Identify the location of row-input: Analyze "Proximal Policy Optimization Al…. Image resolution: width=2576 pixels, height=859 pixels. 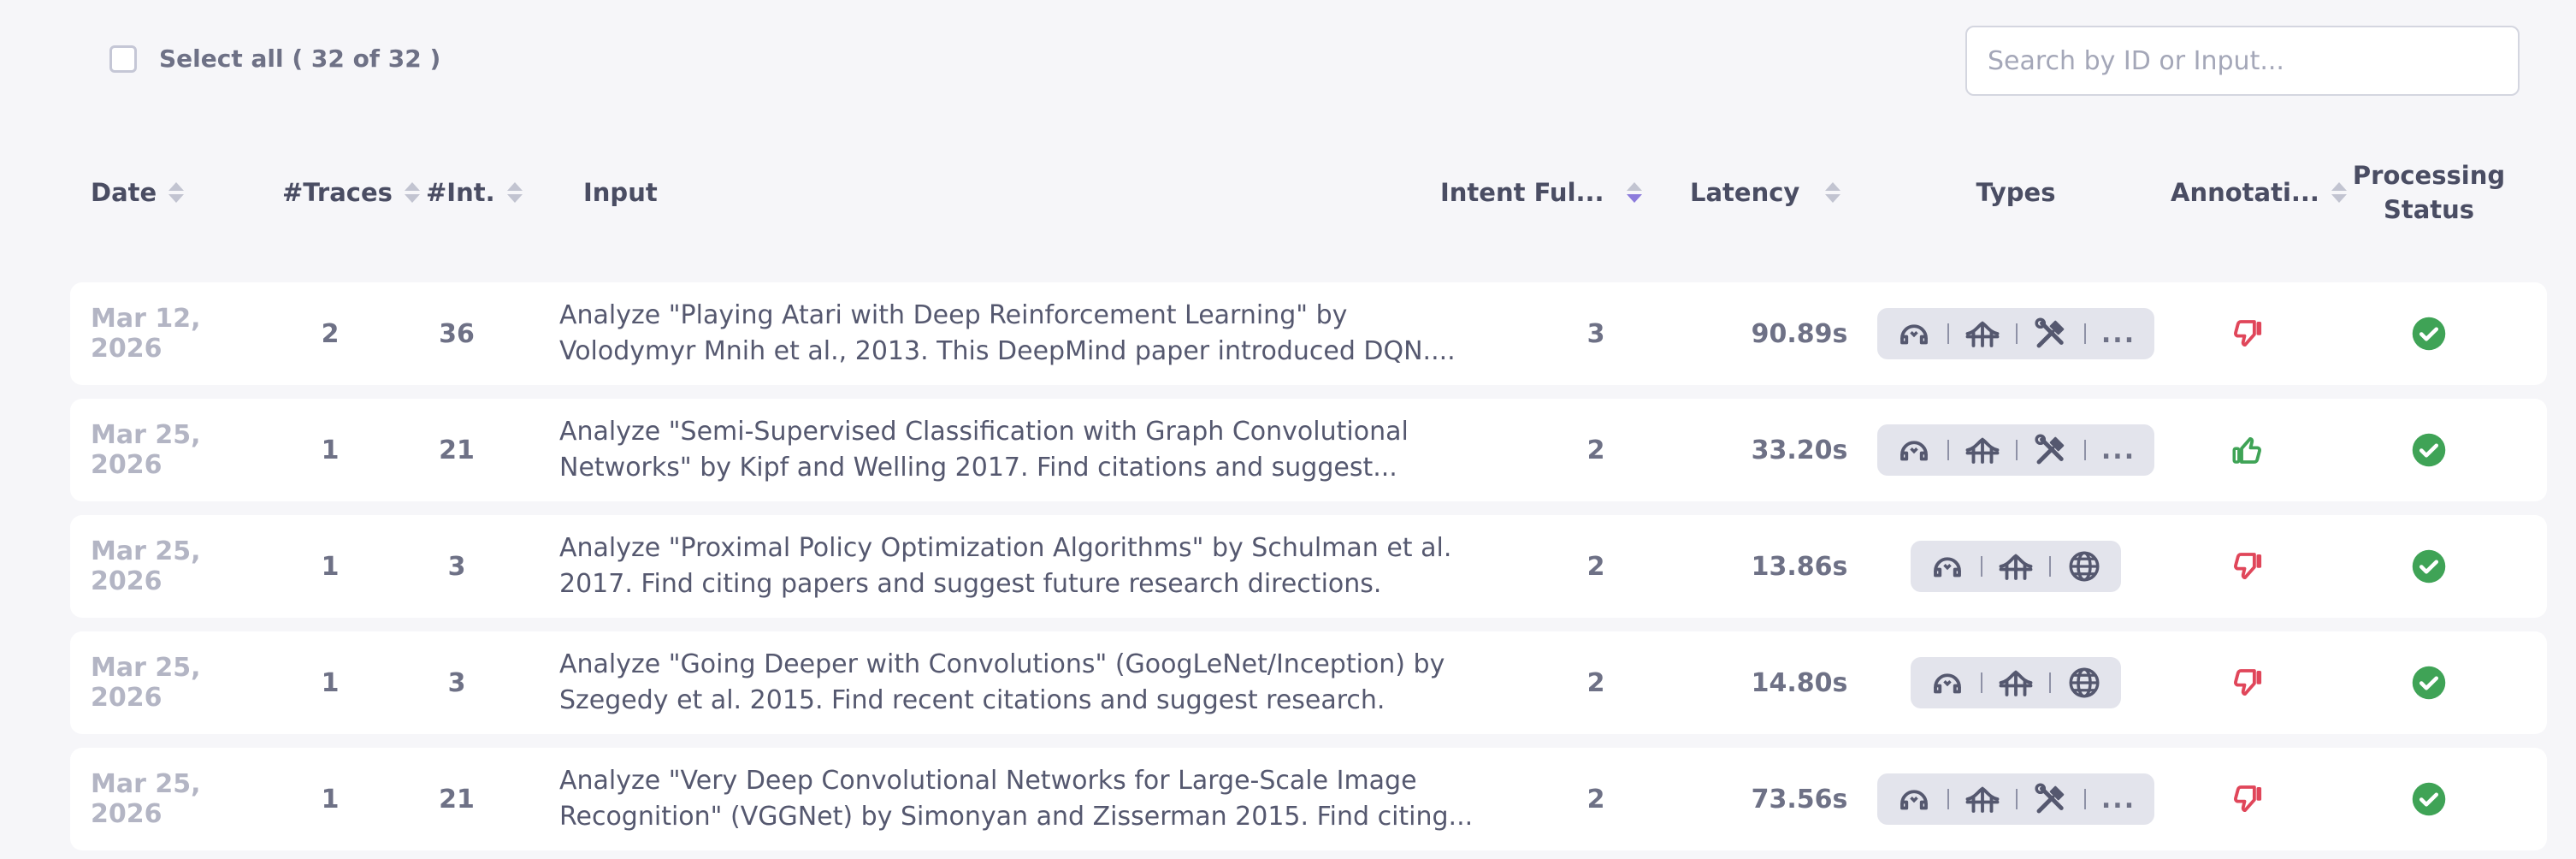
(1021, 566).